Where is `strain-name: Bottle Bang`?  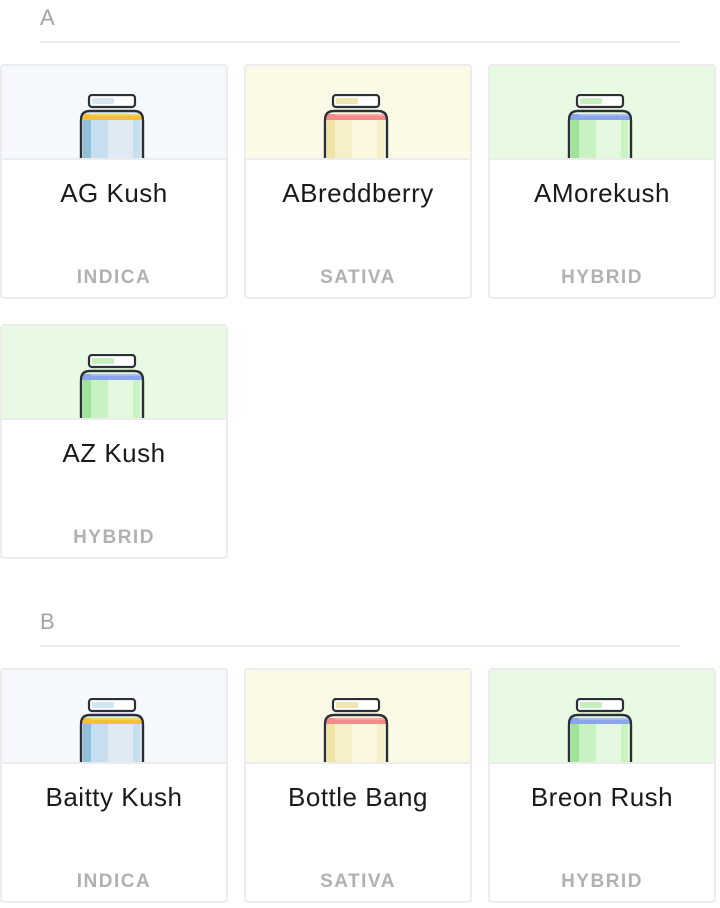 strain-name: Bottle Bang is located at coordinates (358, 797).